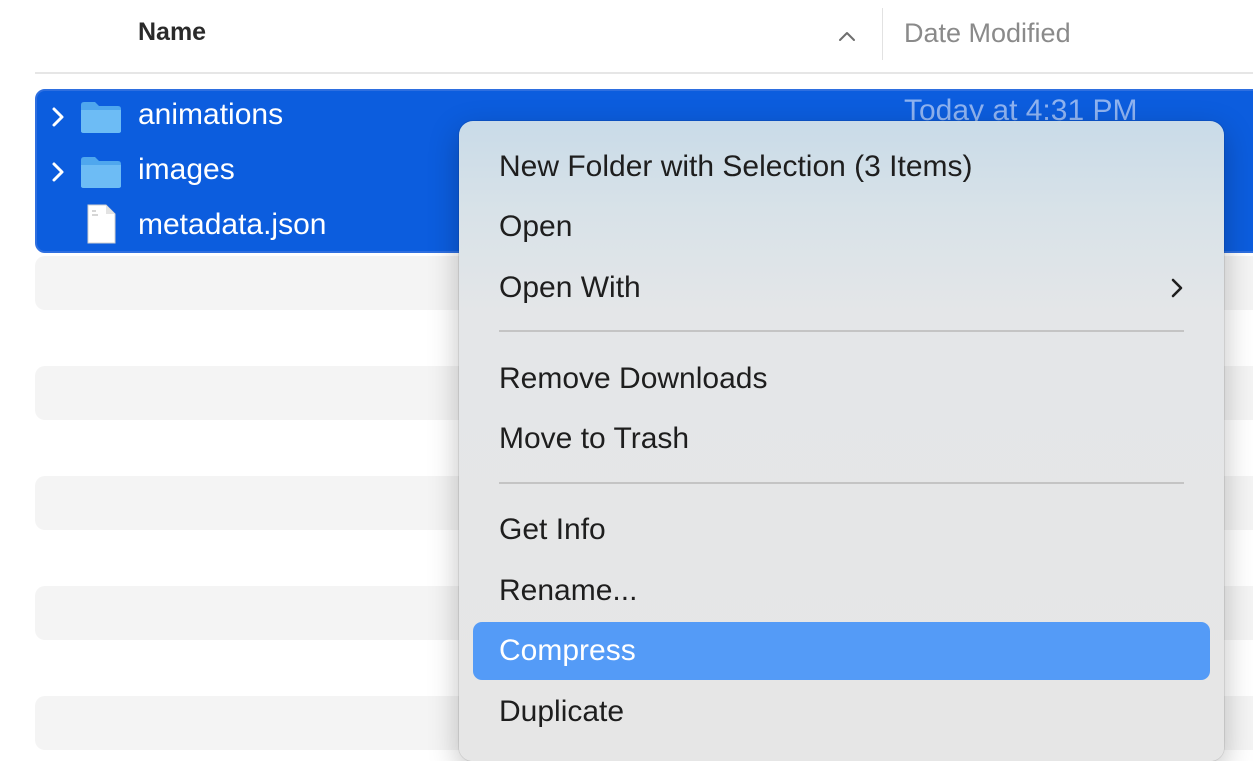 This screenshot has width=1253, height=761. I want to click on menu-item-compress: Compress, so click(841, 651).